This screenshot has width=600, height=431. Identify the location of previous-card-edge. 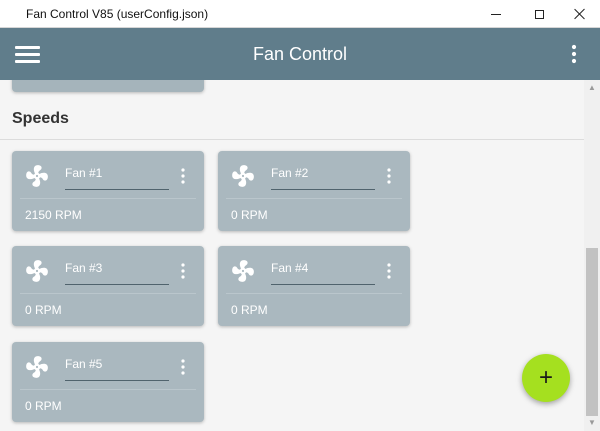
(108, 86).